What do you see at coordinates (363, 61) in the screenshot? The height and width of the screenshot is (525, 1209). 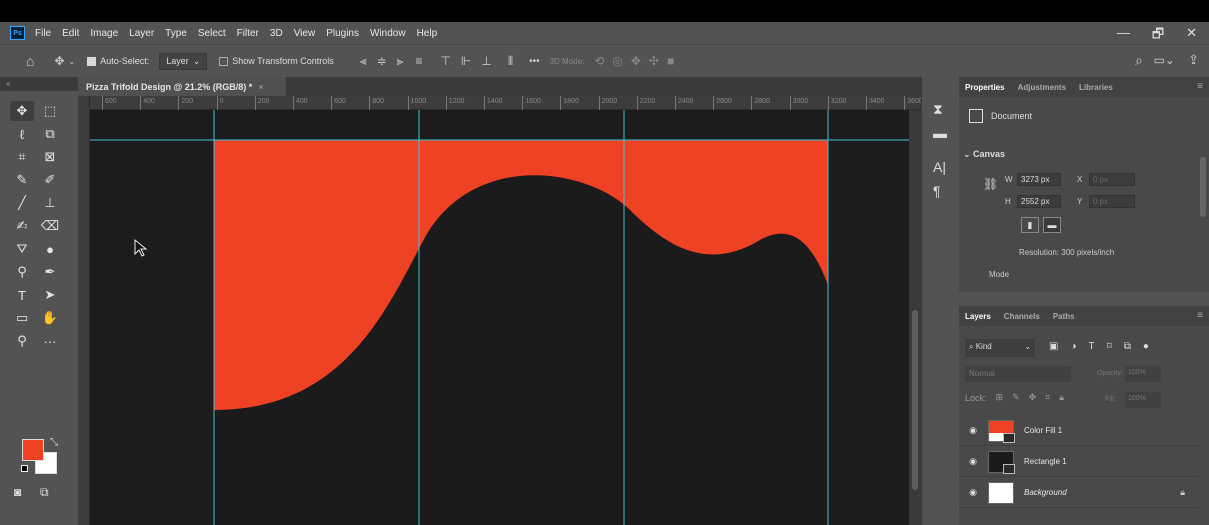 I see `align-left-icon: ⫷` at bounding box center [363, 61].